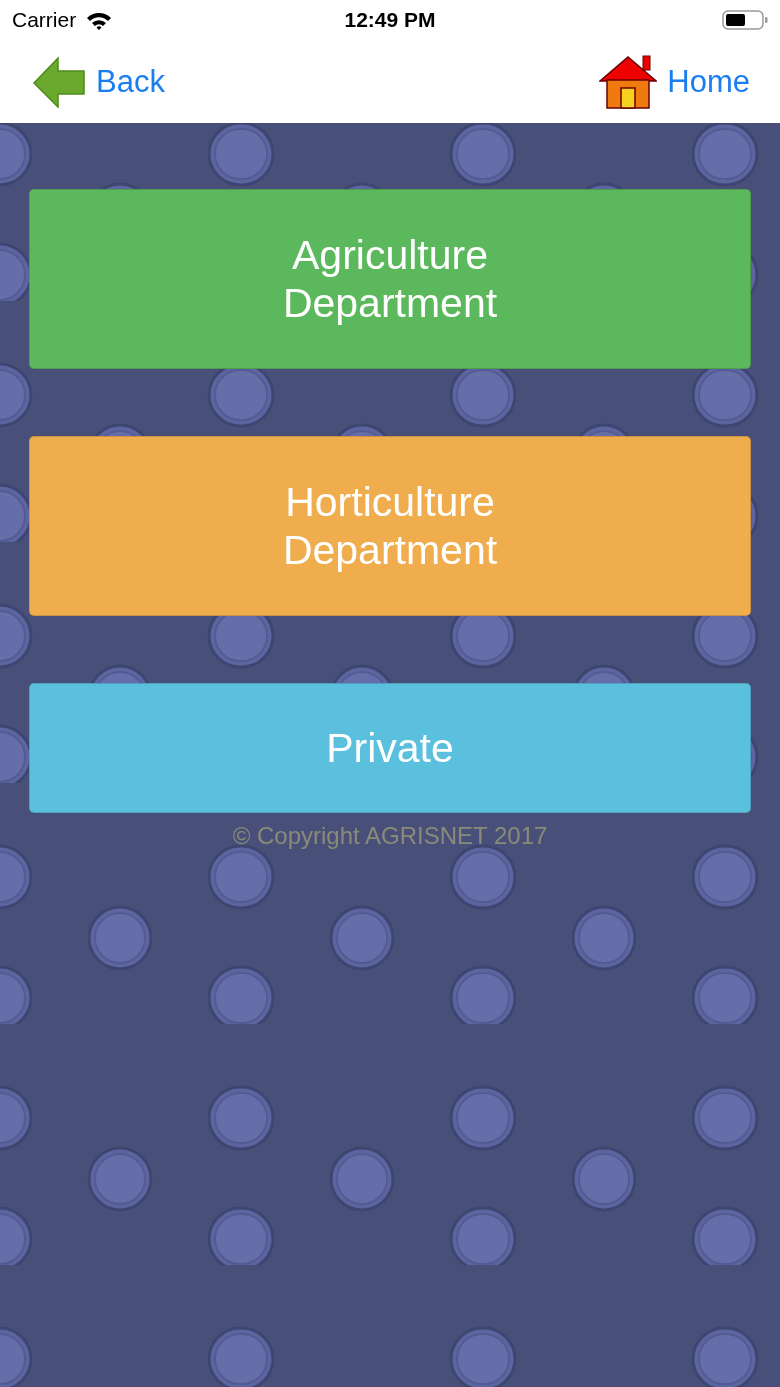 This screenshot has height=1387, width=780. I want to click on menu-button: Horticulture Department, so click(390, 526).